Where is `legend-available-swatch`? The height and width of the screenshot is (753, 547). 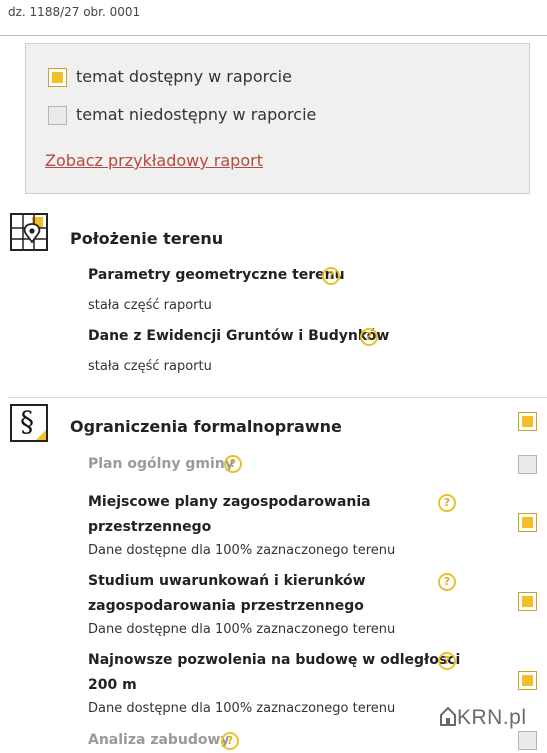 legend-available-swatch is located at coordinates (57, 77).